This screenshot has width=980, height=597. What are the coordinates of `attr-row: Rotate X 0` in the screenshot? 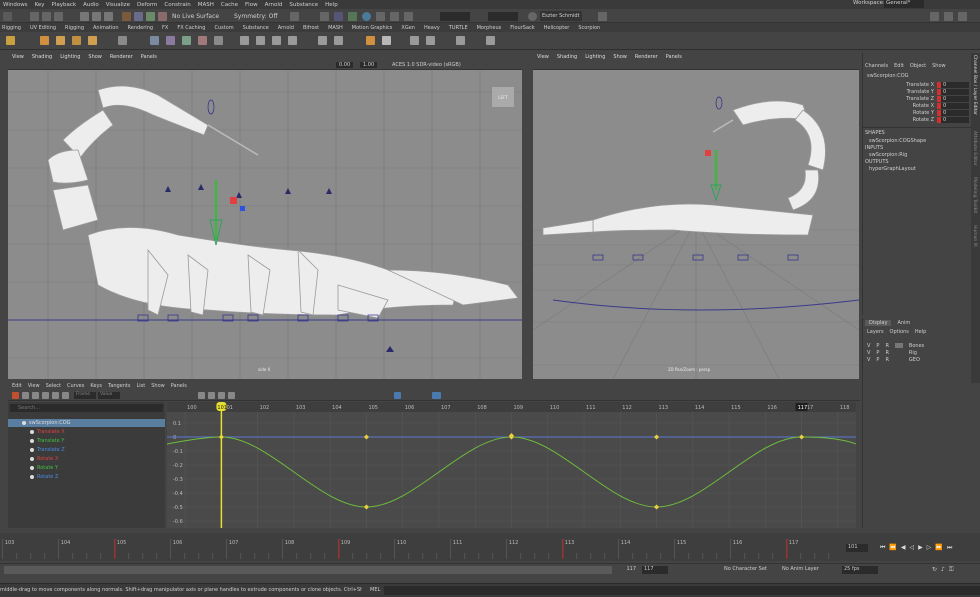 It's located at (920, 105).